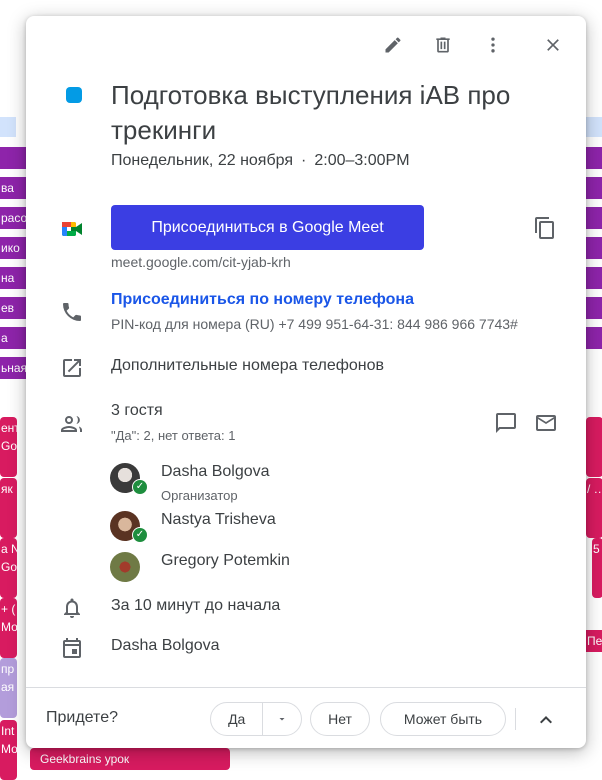 The width and height of the screenshot is (602, 780). I want to click on calendar-event-chip: Geekbrains урок, so click(130, 759).